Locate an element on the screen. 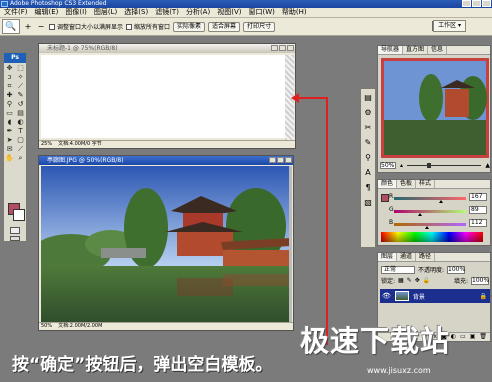 The width and height of the screenshot is (492, 382). resize-windows-checkbox: 调整窗口大小以满屏显示 is located at coordinates (86, 26).